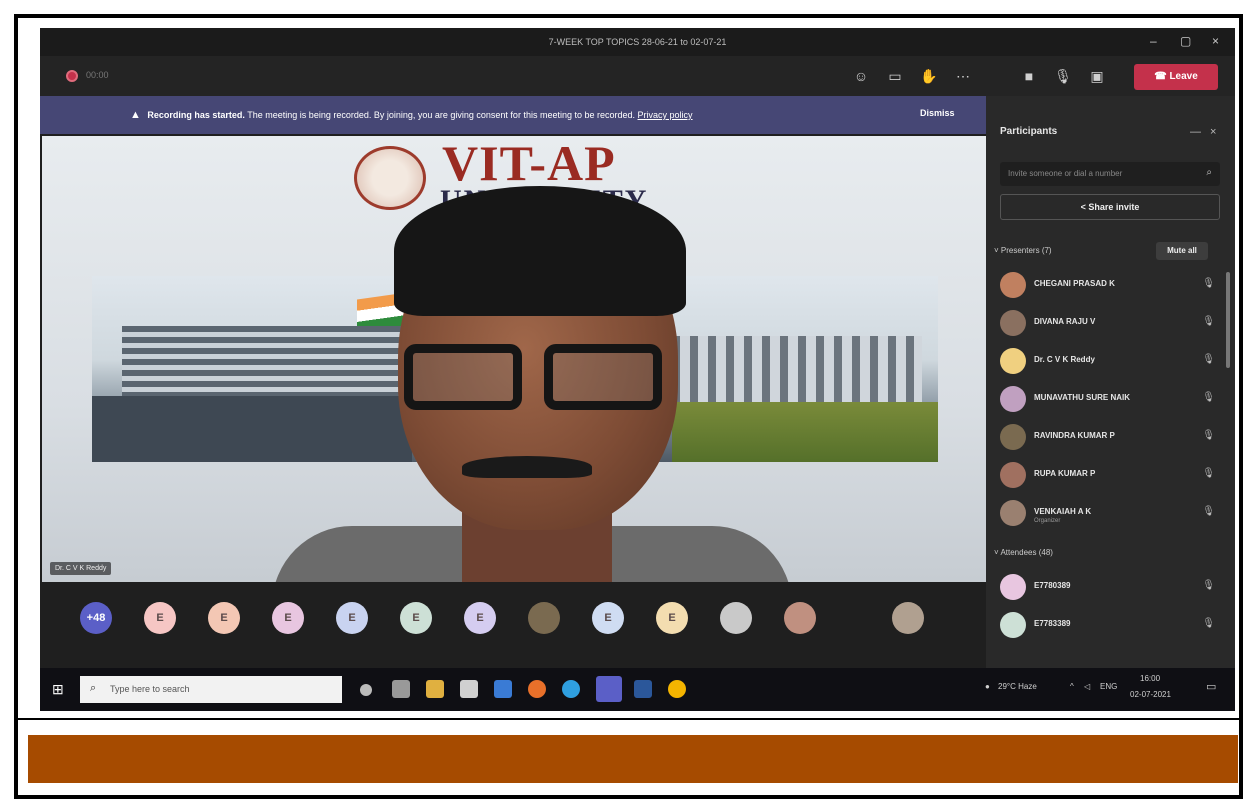 This screenshot has width=1257, height=805. I want to click on participant-name: Dr. C V K Reddy, so click(1064, 359).